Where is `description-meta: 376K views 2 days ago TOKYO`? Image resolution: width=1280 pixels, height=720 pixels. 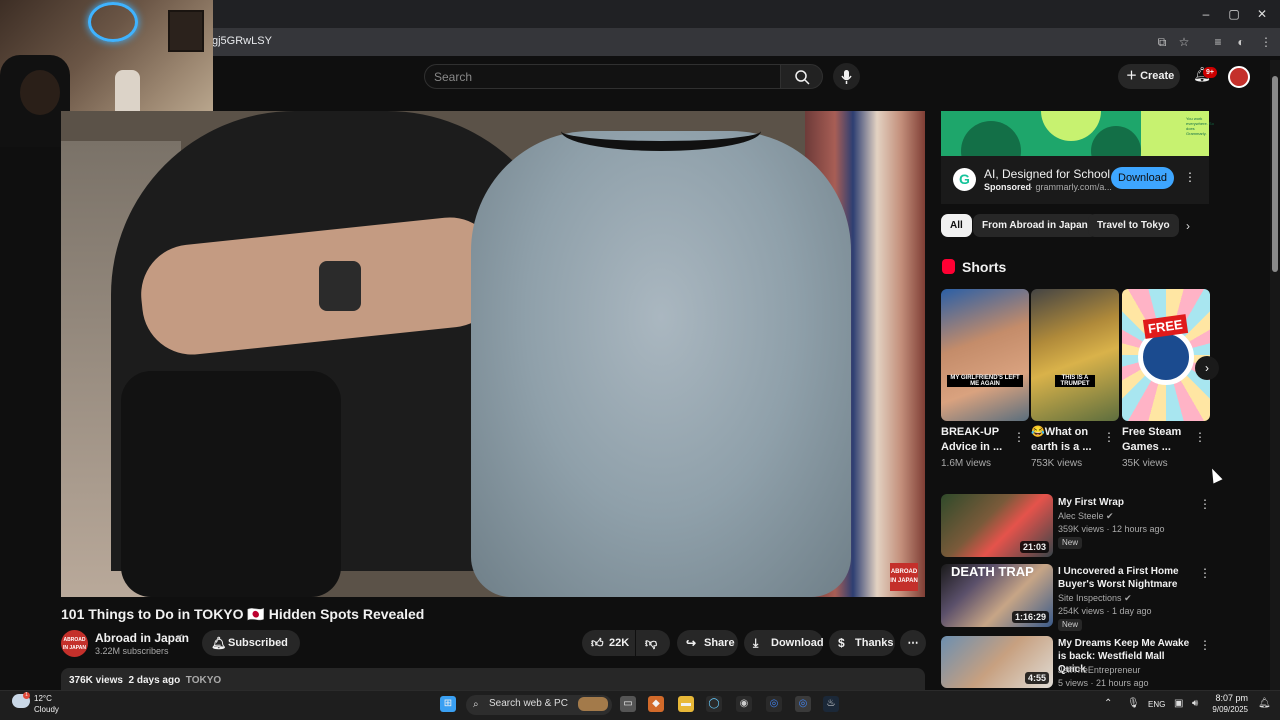
description-meta: 376K views 2 days ago TOKYO is located at coordinates (145, 680).